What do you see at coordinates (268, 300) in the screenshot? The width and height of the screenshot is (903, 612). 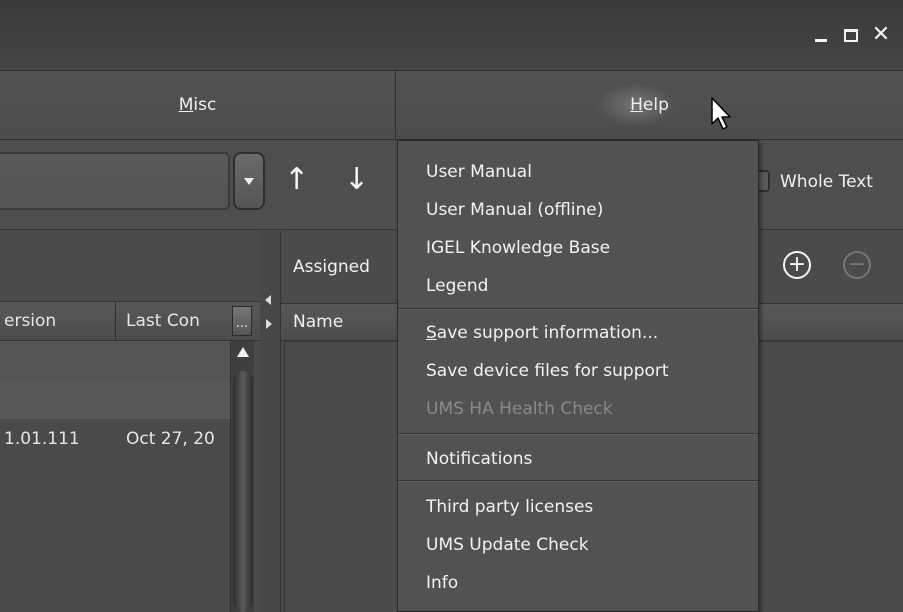 I see `collapse-left-icon` at bounding box center [268, 300].